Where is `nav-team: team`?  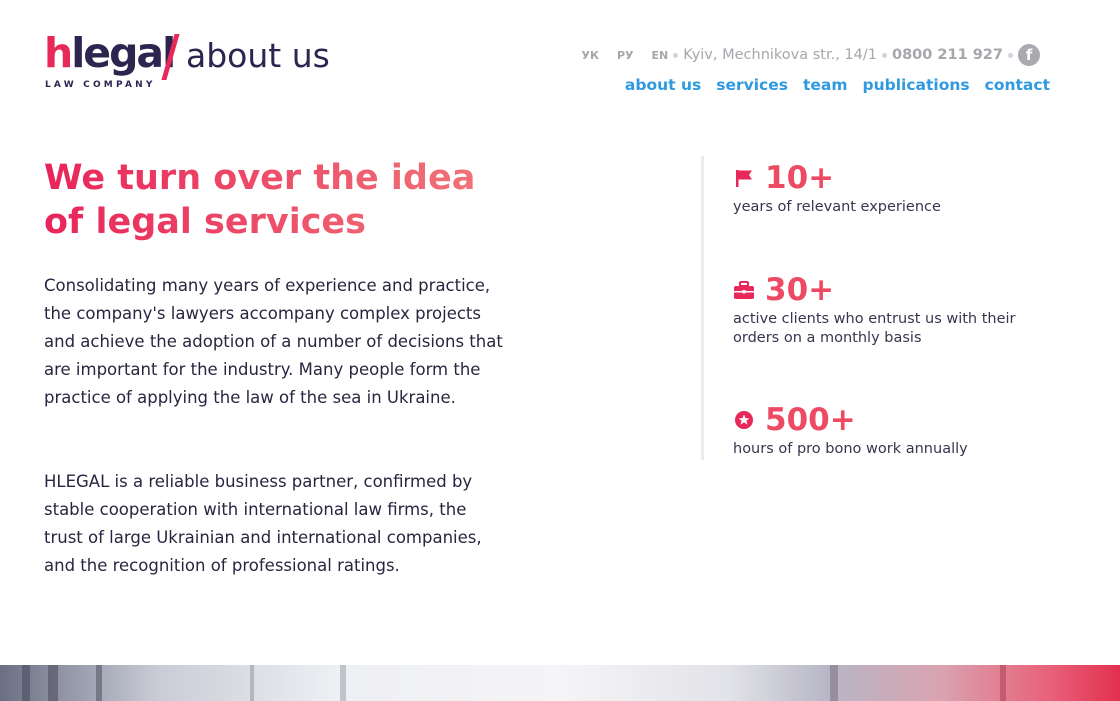 nav-team: team is located at coordinates (825, 85).